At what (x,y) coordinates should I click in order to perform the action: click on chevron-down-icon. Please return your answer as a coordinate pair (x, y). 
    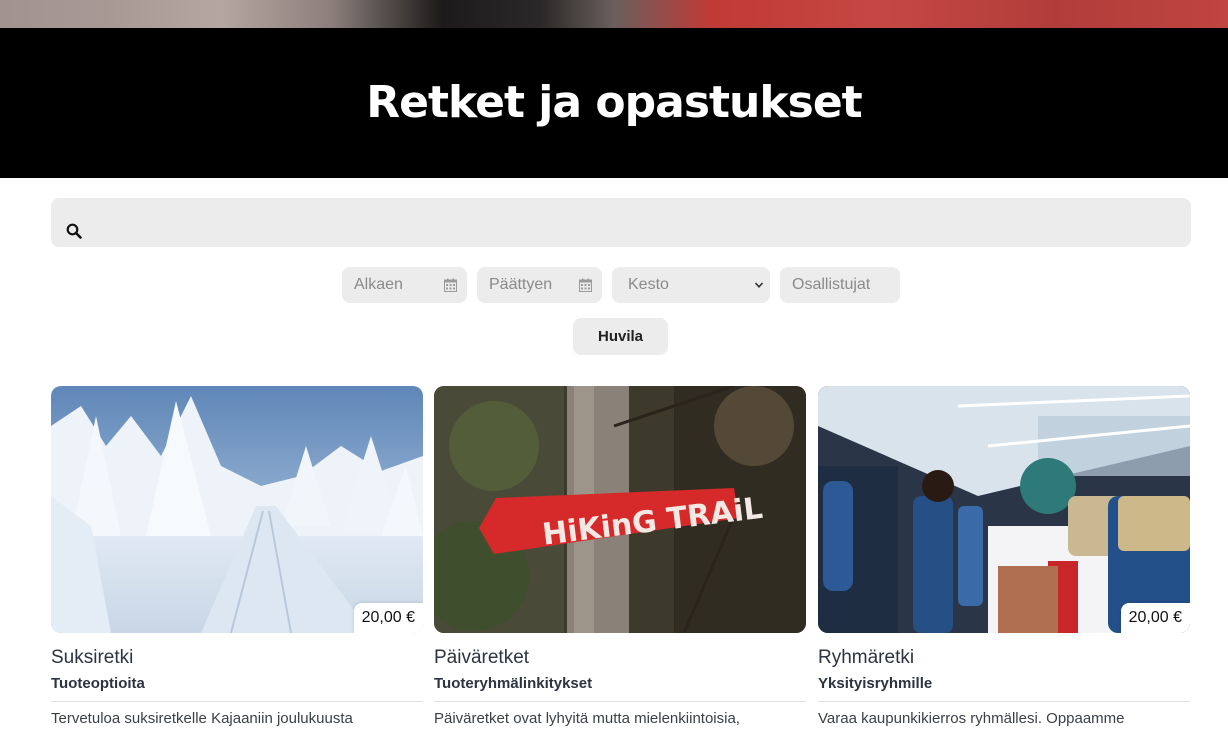
    Looking at the image, I should click on (759, 285).